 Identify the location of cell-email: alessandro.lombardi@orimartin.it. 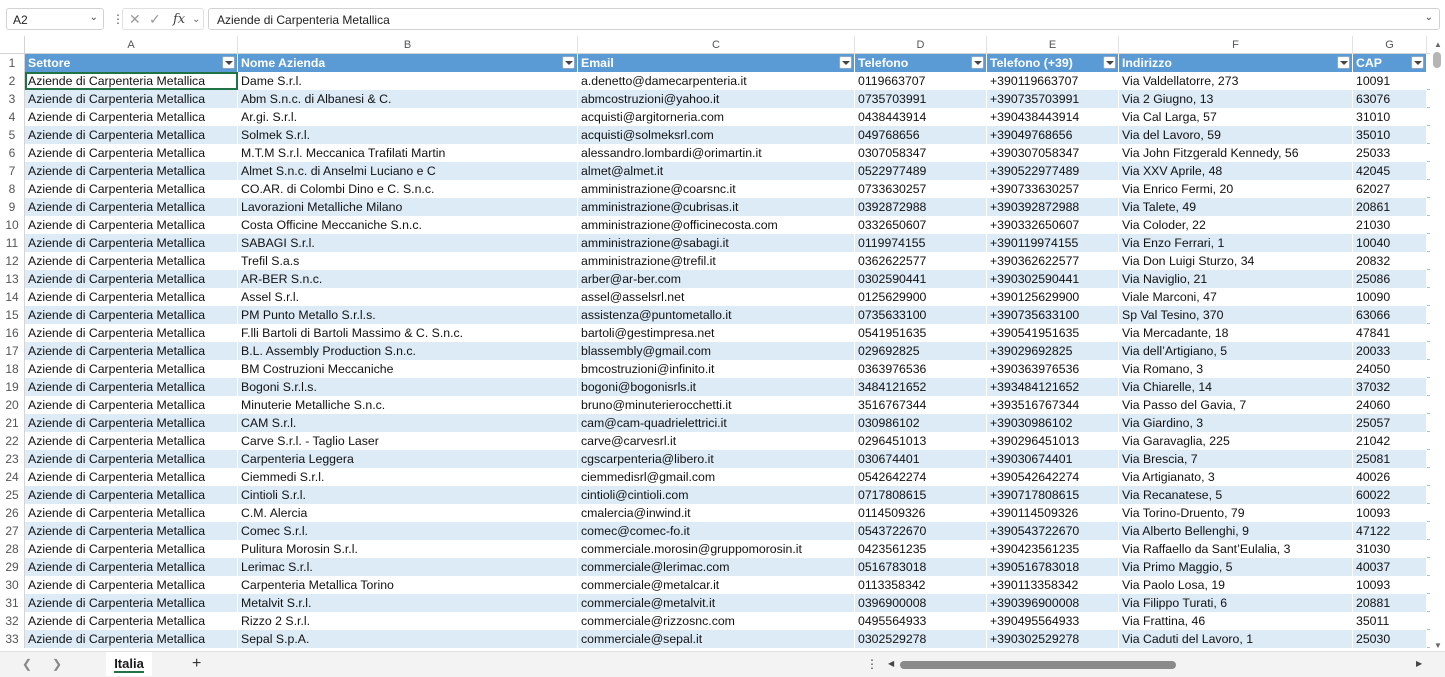
(716, 153).